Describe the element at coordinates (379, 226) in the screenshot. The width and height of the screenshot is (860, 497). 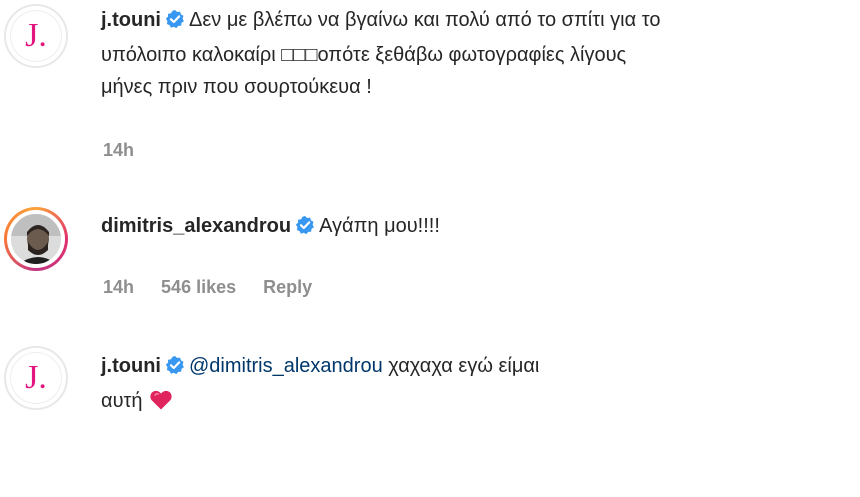
I see `comment-text: Αγάπη μου!!!!` at that location.